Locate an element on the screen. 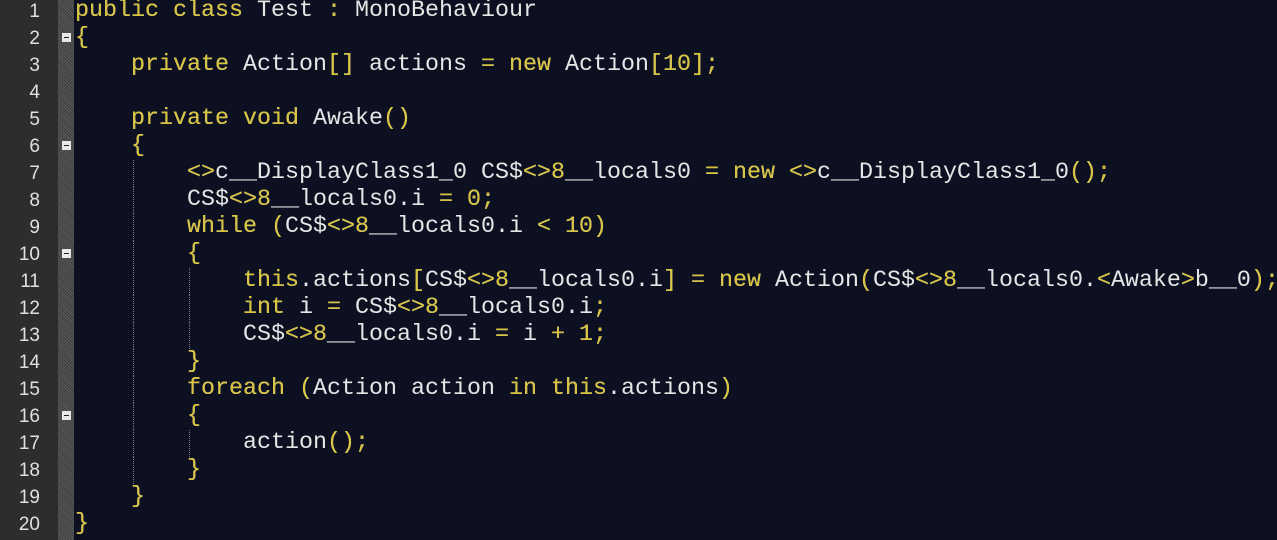  code-line: 16 { { is located at coordinates (638, 416).